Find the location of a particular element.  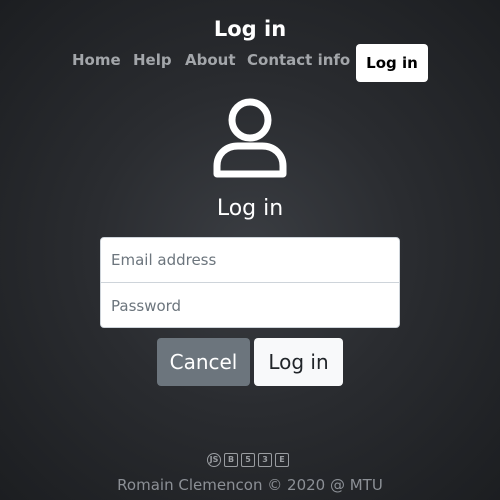

nodejs-icon: JS is located at coordinates (214, 460).